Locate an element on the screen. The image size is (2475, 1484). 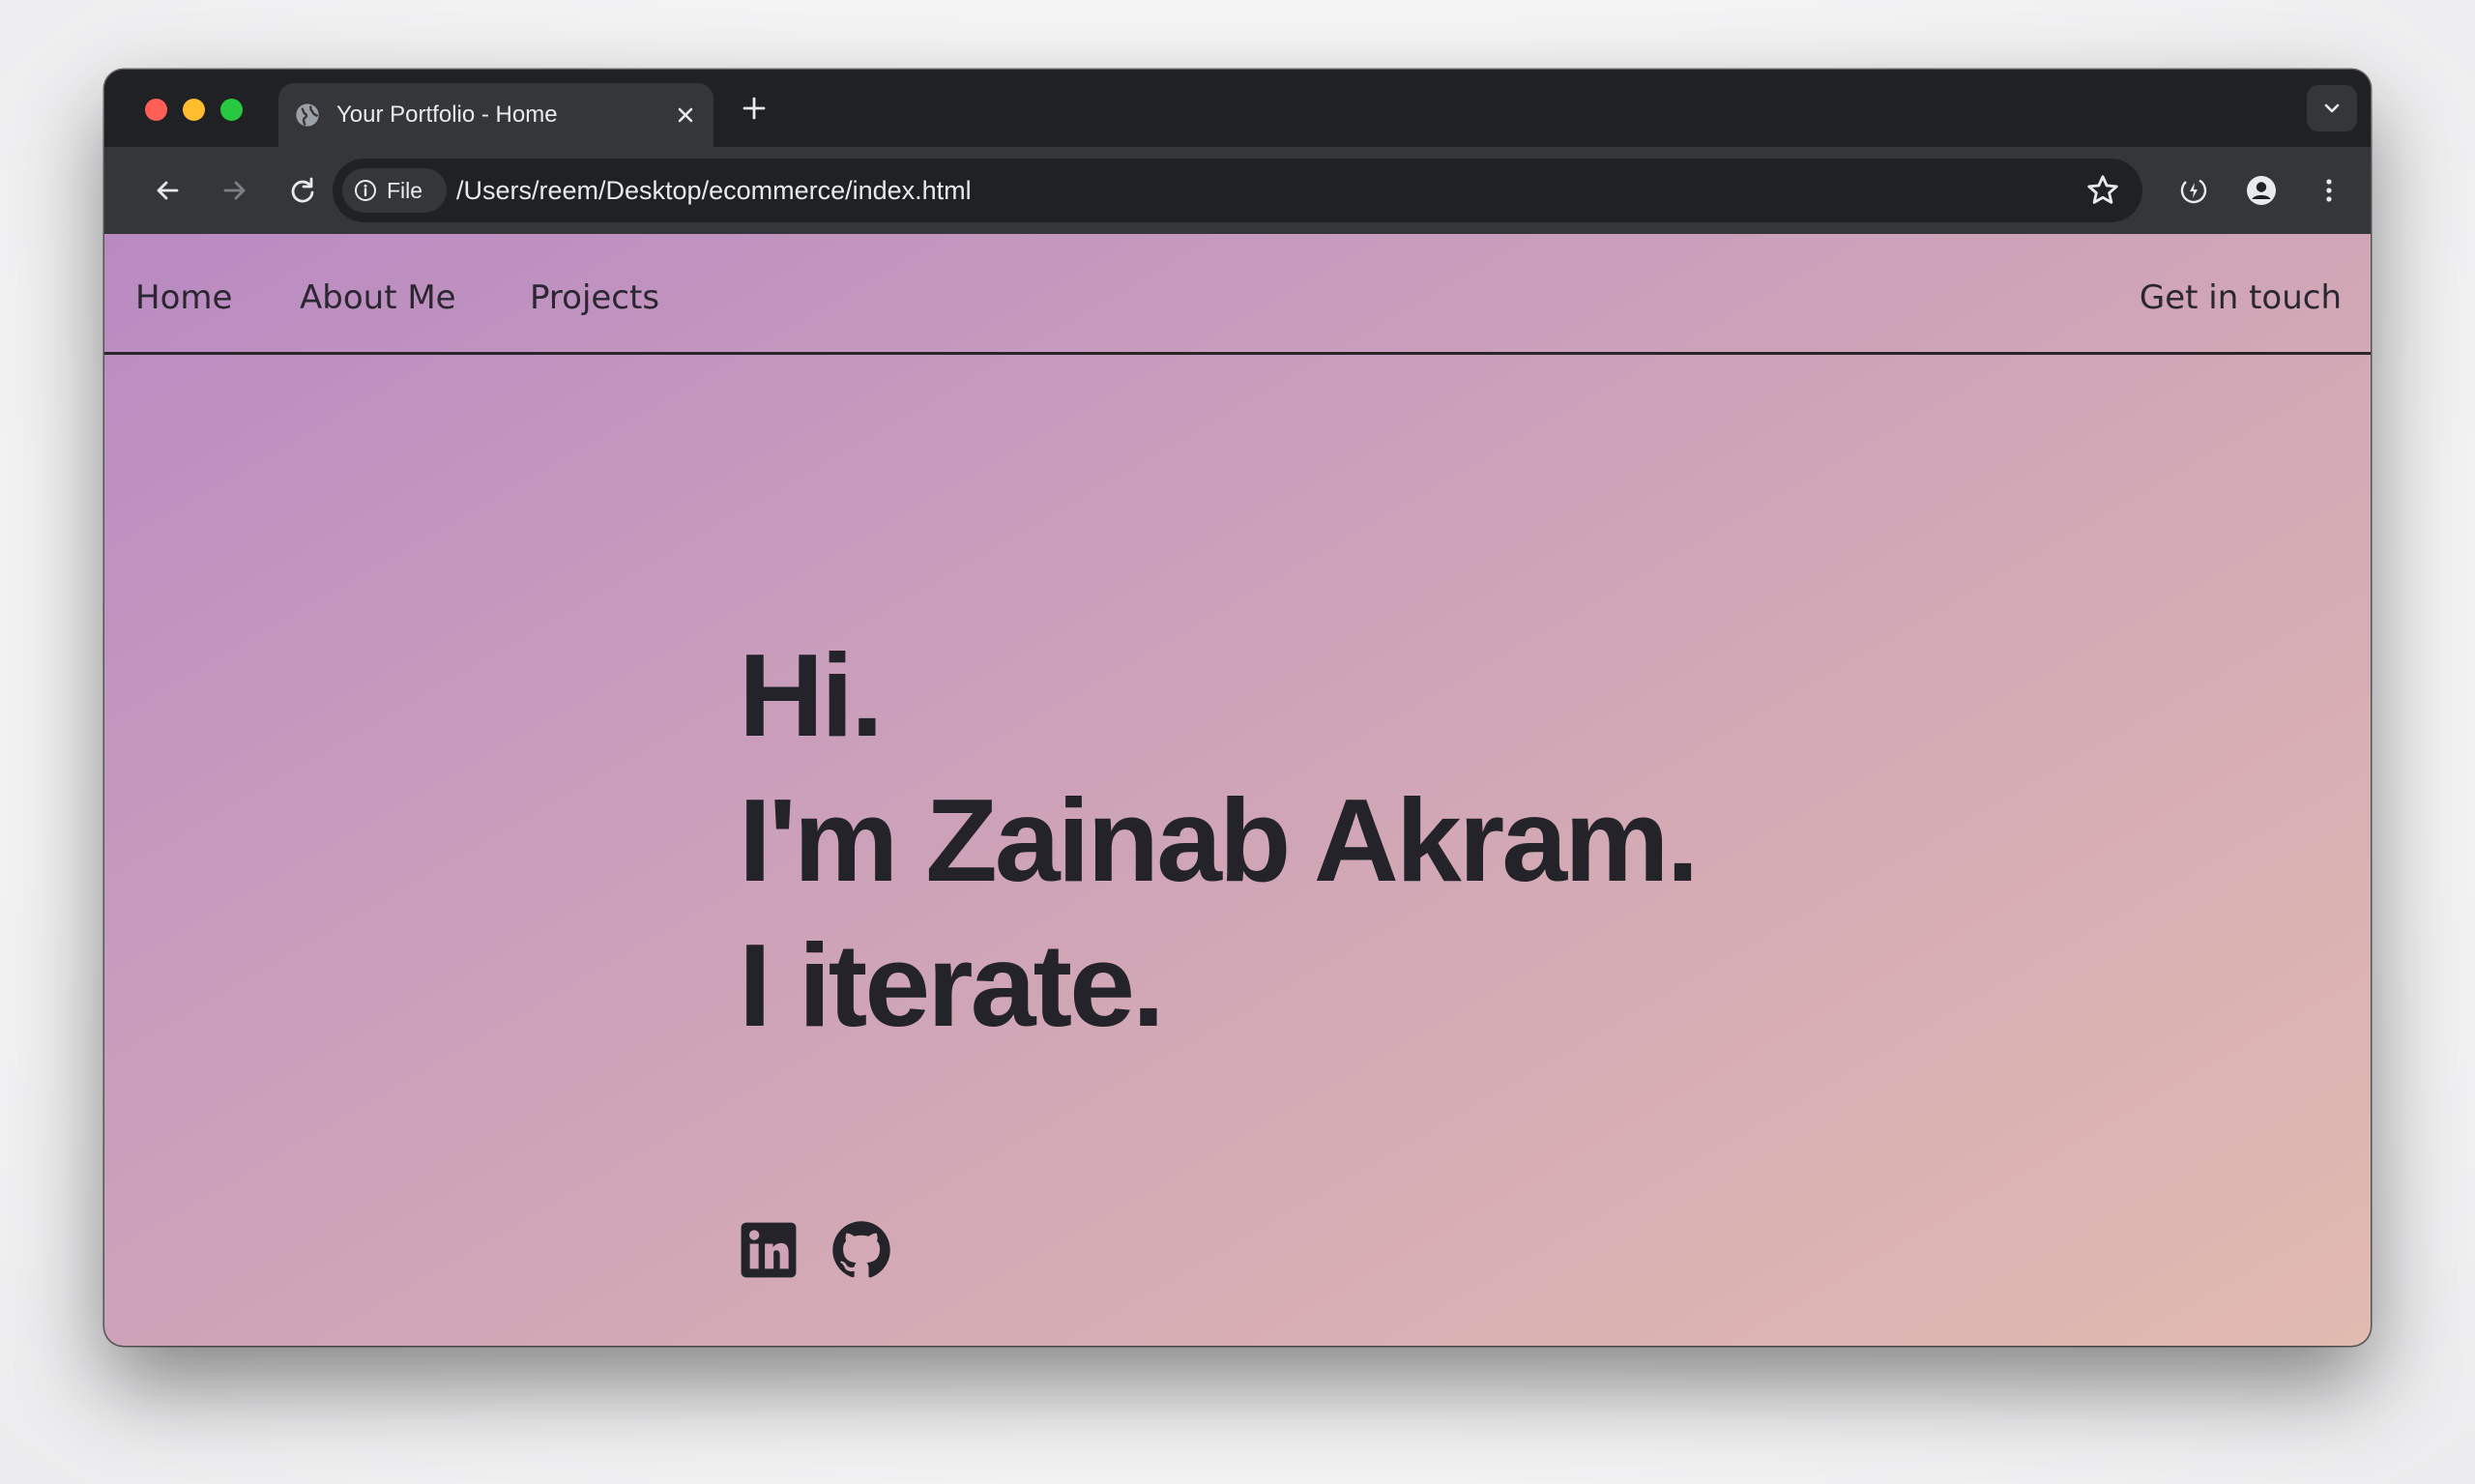
file-chip-label: File is located at coordinates (405, 190).